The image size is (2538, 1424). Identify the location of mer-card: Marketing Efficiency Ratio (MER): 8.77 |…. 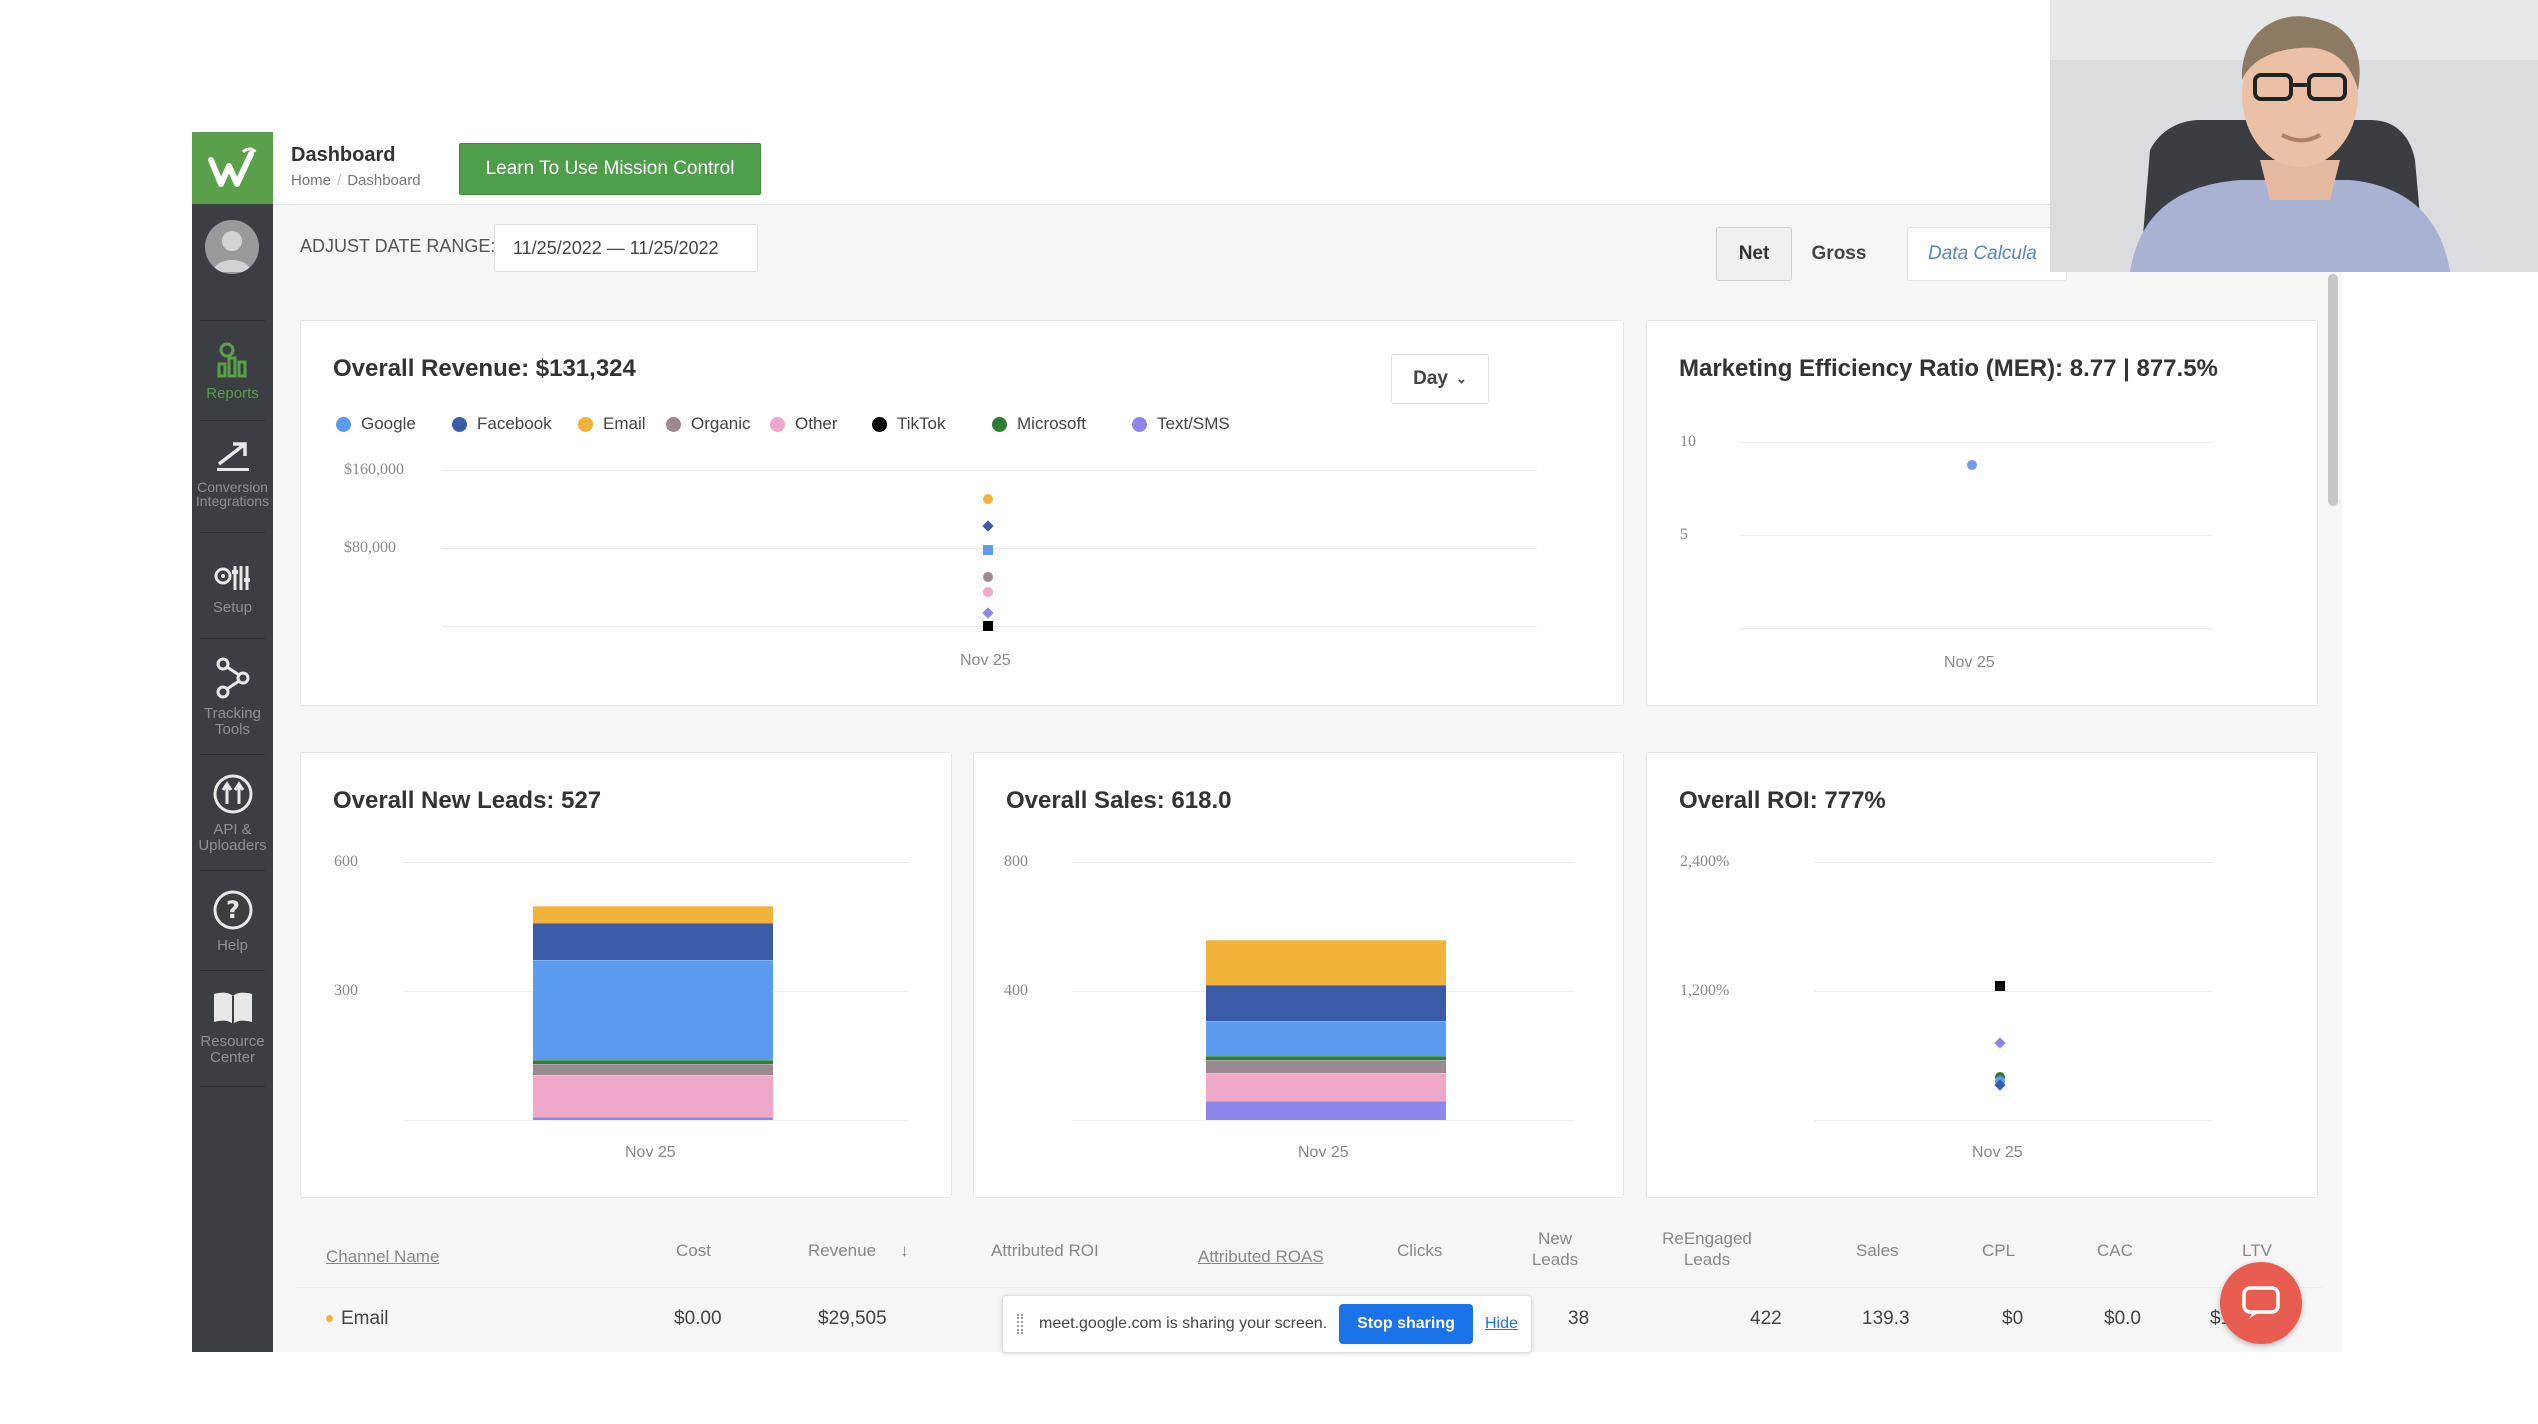
(1982, 513).